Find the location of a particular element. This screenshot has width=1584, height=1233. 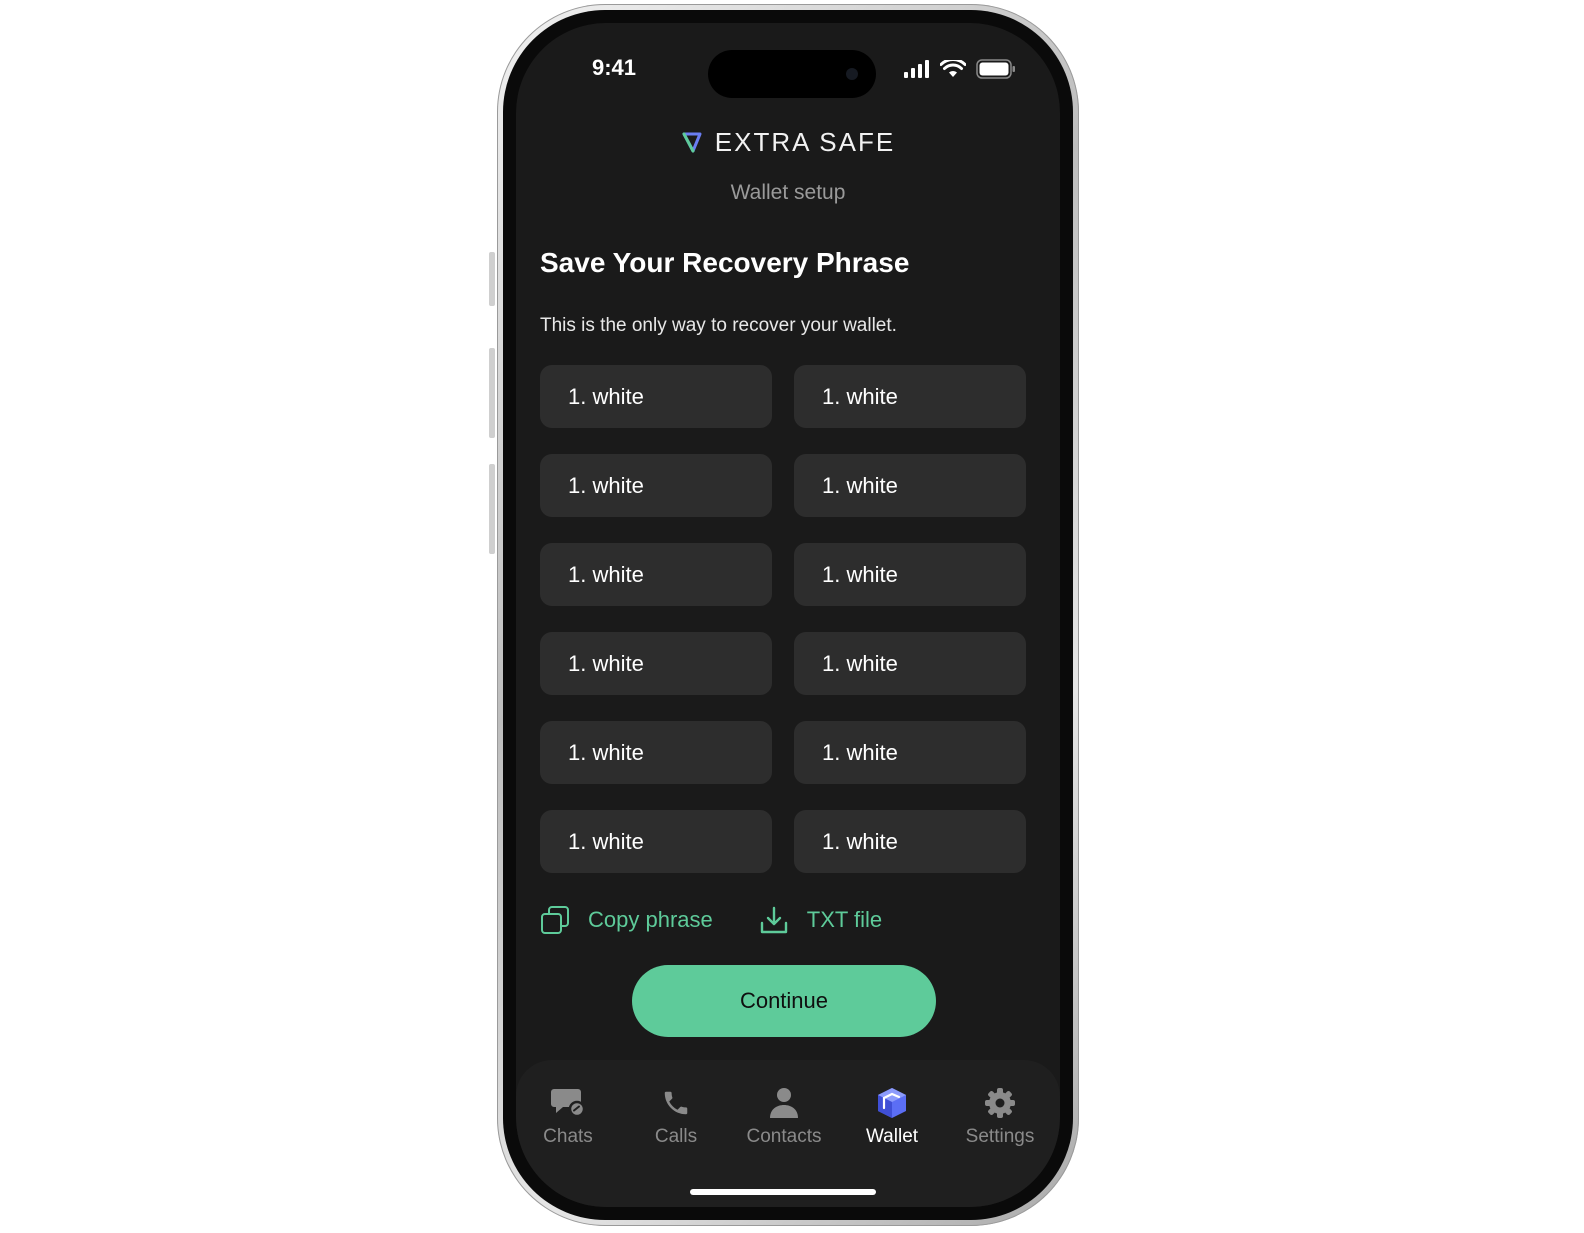

tab-wallet: Wallet is located at coordinates (892, 1114).